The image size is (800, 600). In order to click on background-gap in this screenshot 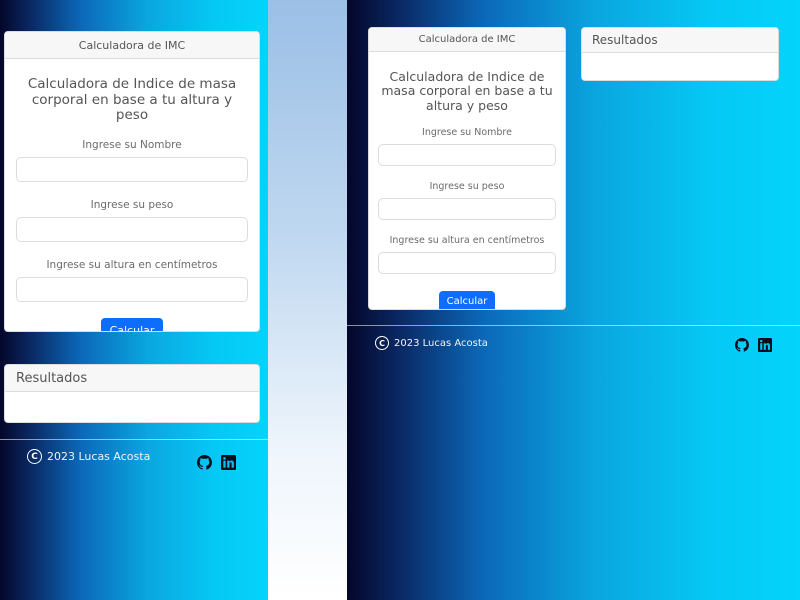, I will do `click(307, 300)`.